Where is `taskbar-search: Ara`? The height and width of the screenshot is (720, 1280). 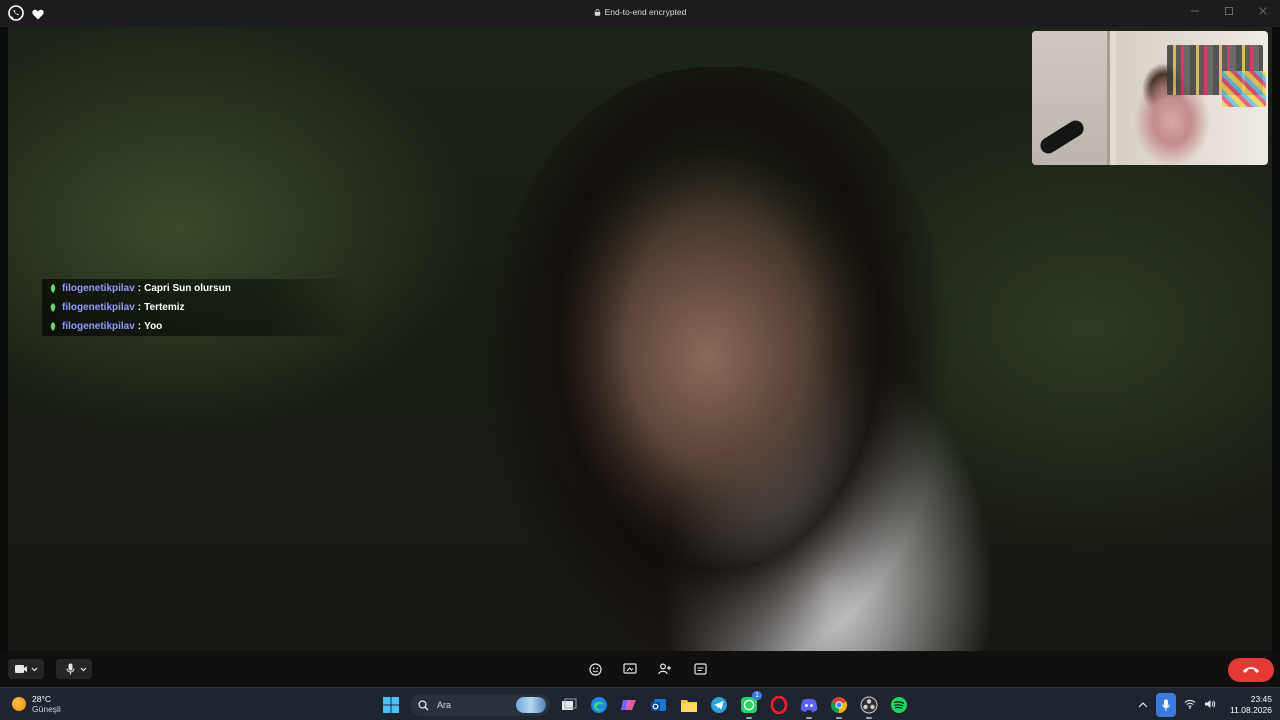 taskbar-search: Ara is located at coordinates (480, 705).